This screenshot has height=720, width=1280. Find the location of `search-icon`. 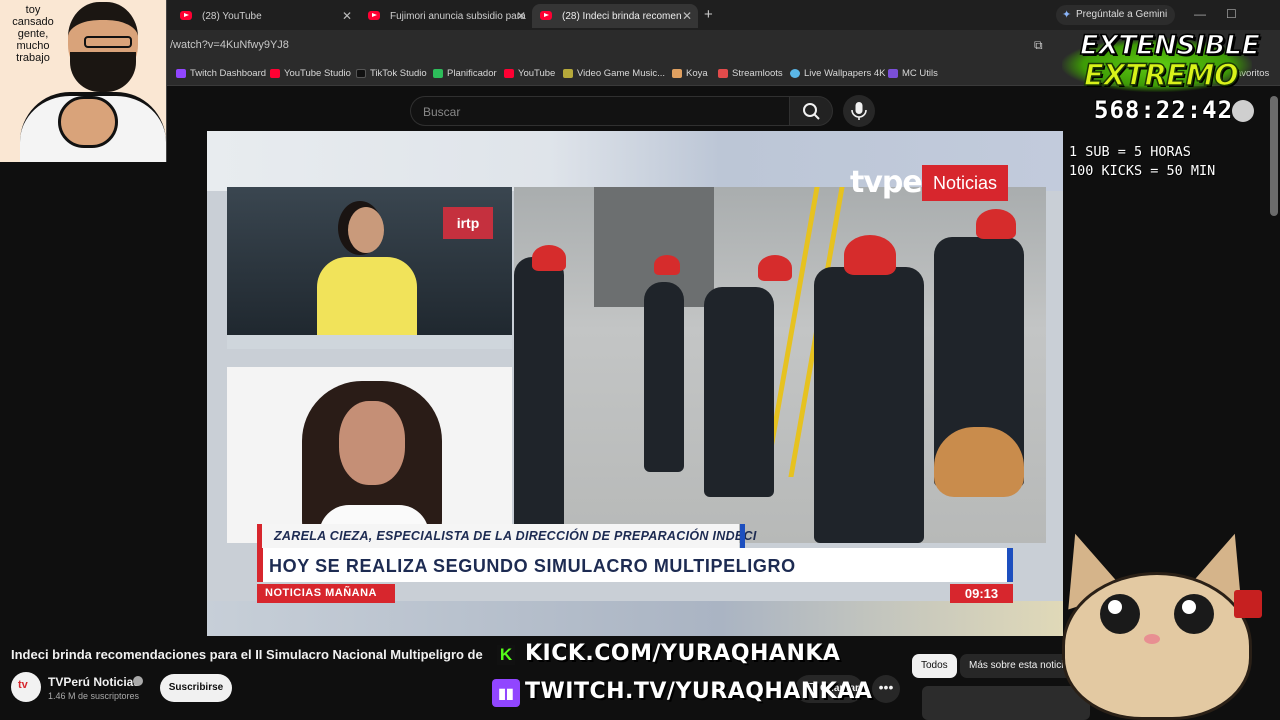

search-icon is located at coordinates (811, 111).